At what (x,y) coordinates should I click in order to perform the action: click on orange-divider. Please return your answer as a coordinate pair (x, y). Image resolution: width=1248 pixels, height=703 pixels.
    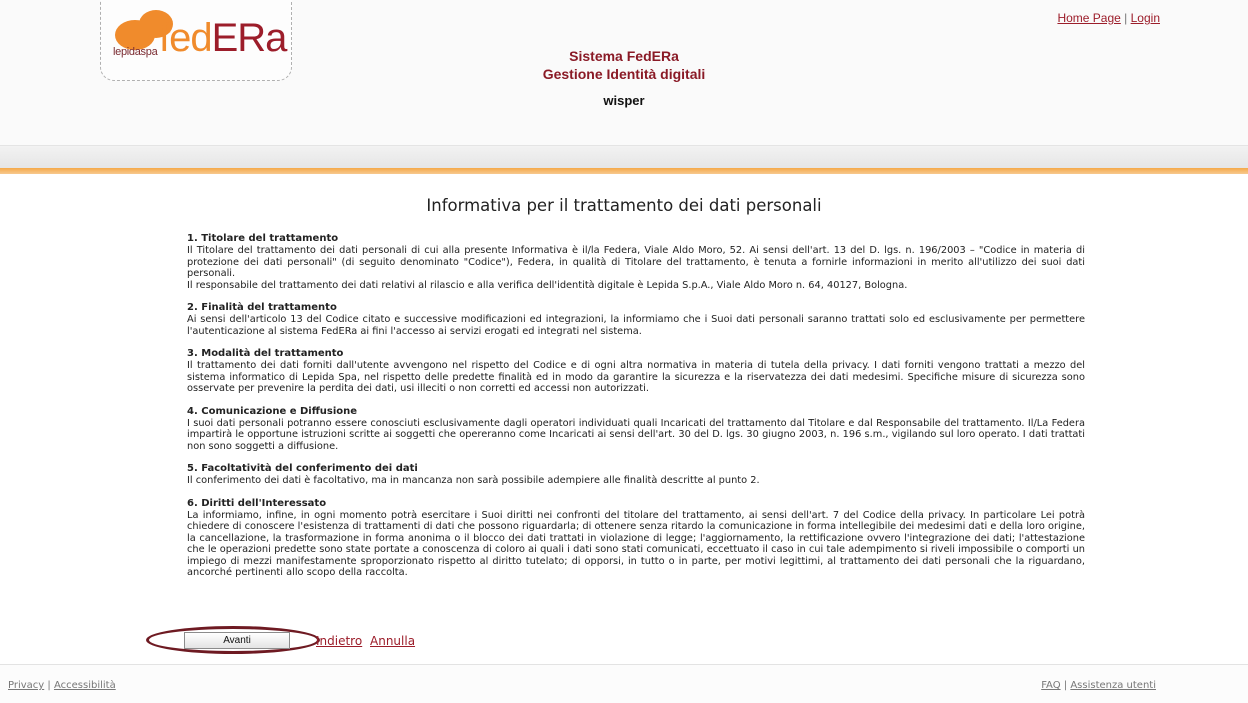
    Looking at the image, I should click on (624, 171).